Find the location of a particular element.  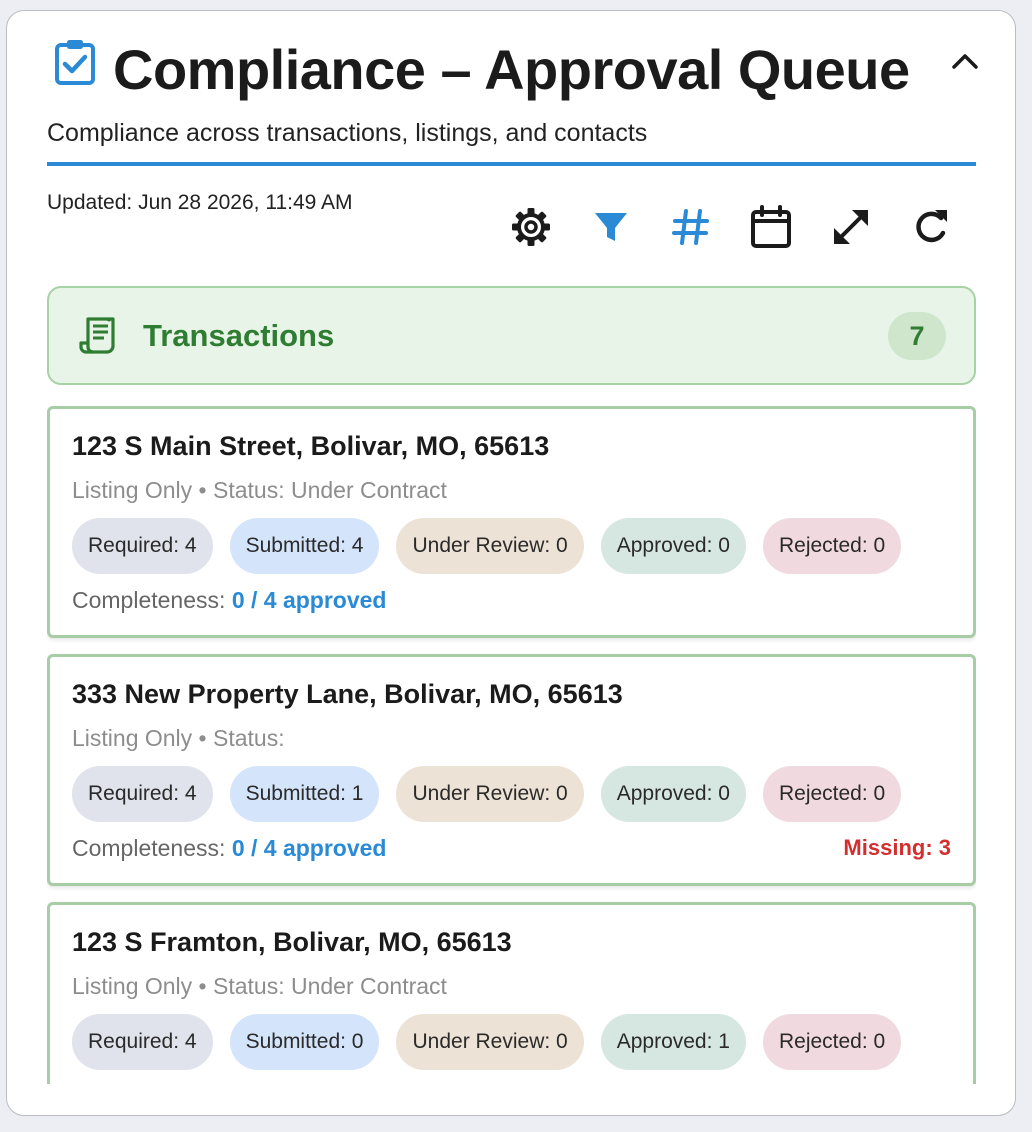

expand-icon is located at coordinates (851, 229).